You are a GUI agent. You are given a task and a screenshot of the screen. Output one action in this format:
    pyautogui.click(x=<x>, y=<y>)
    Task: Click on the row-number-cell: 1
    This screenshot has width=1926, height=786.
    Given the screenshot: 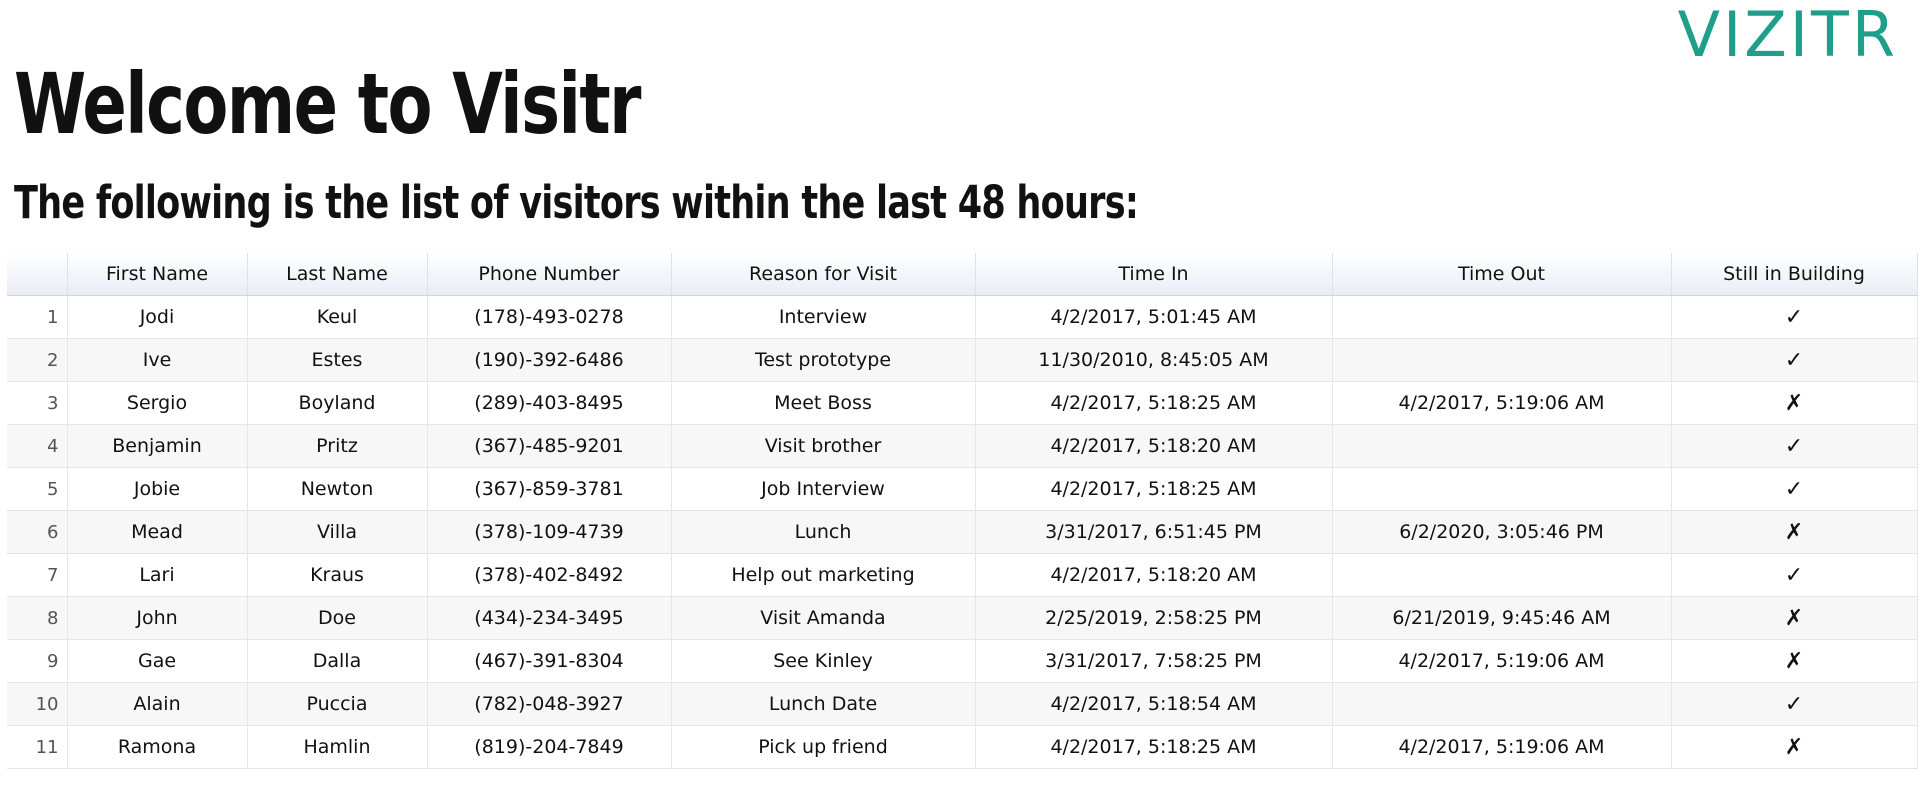 What is the action you would take?
    pyautogui.click(x=37, y=317)
    